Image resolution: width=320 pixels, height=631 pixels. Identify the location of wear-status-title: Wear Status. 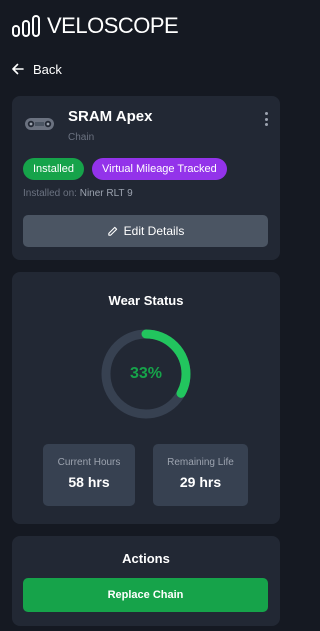
(146, 300).